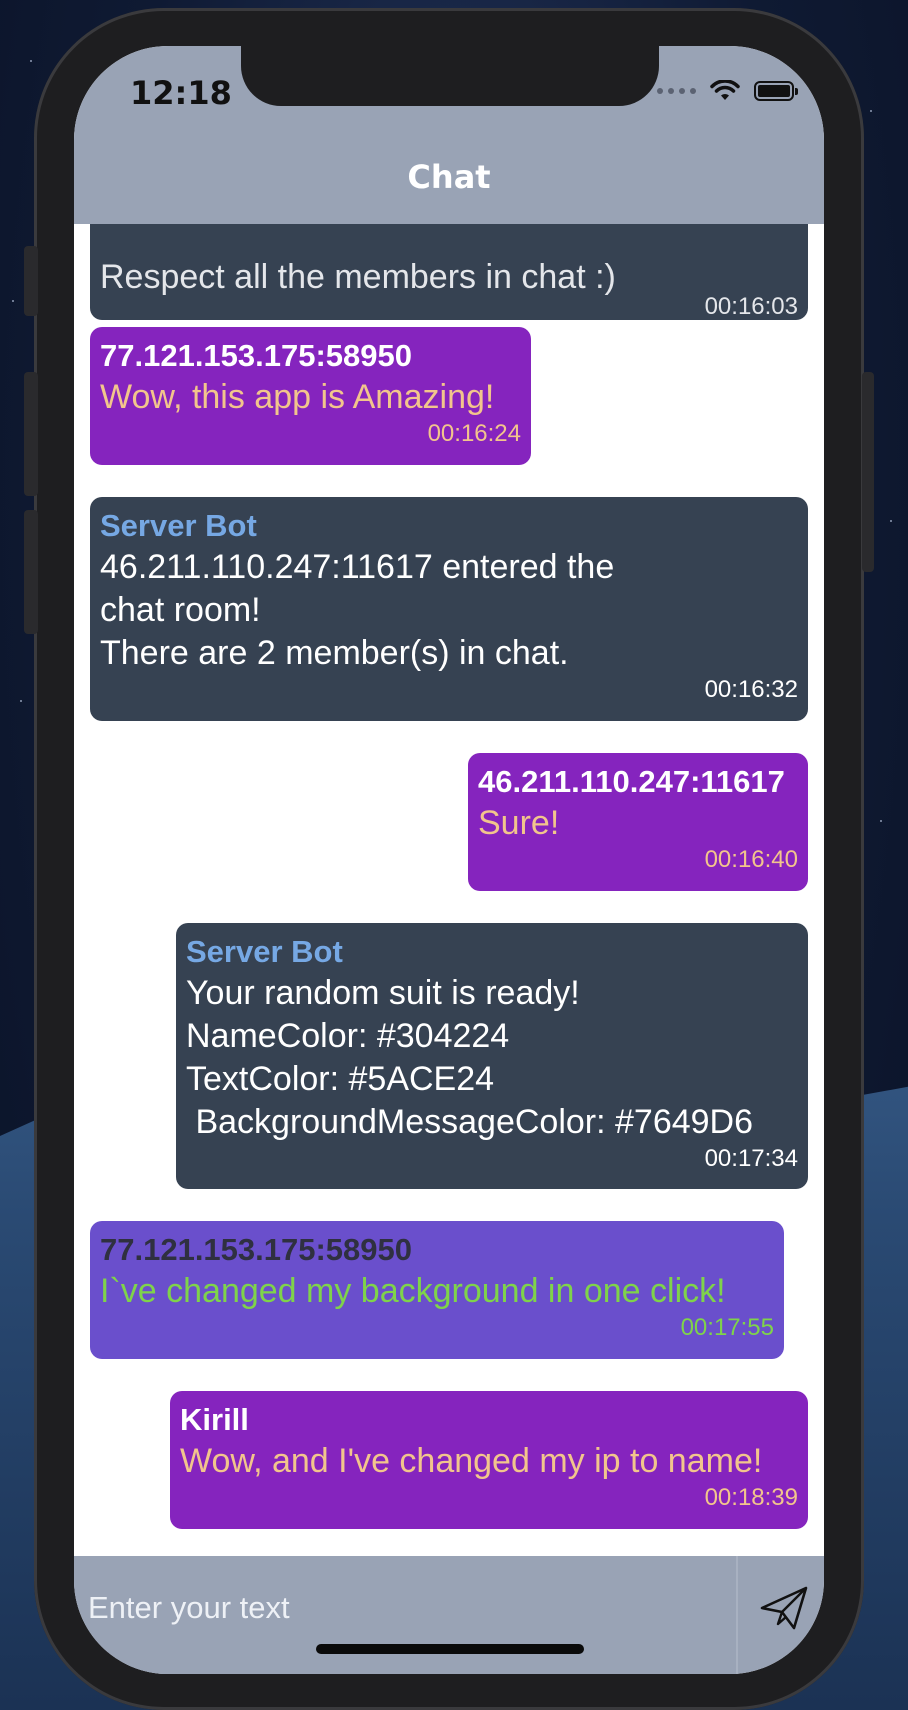  I want to click on mute-switch, so click(31, 281).